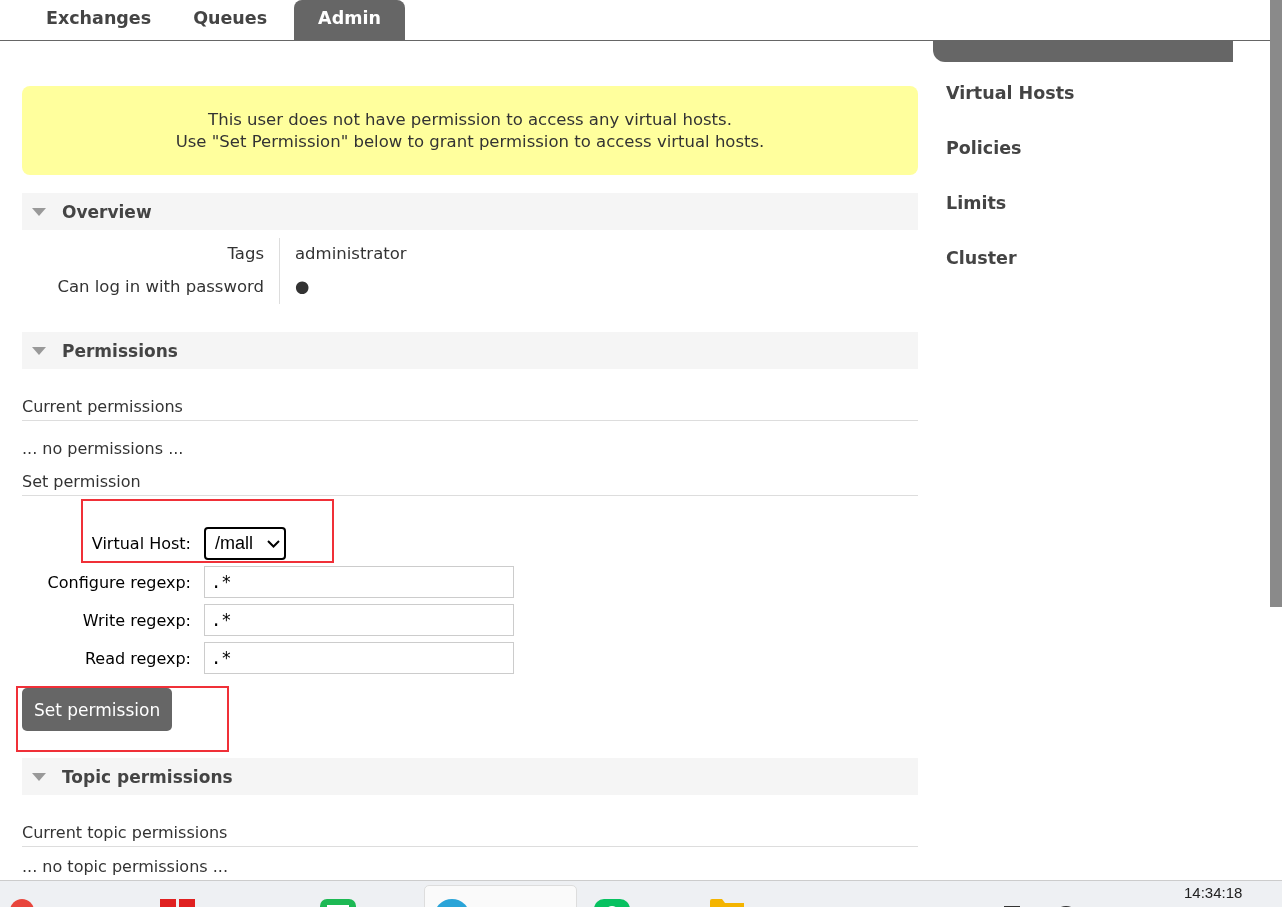 This screenshot has width=1282, height=907. I want to click on chevron-down-icon, so click(273, 543).